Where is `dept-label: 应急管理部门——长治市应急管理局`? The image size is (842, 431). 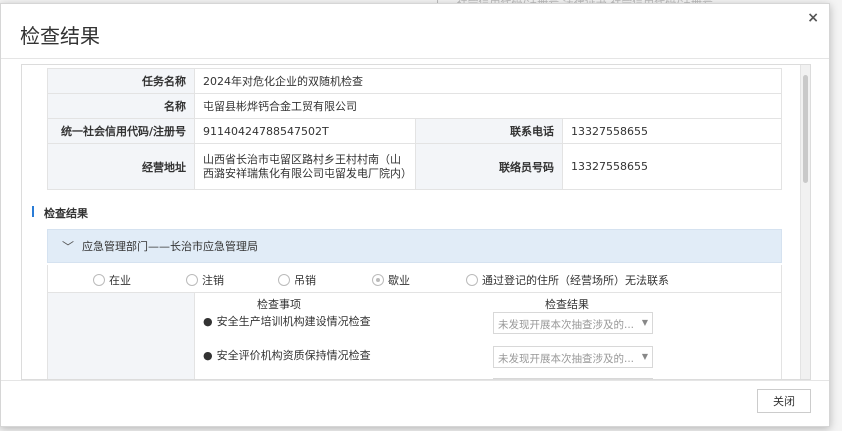 dept-label: 应急管理部门——长治市应急管理局 is located at coordinates (170, 246).